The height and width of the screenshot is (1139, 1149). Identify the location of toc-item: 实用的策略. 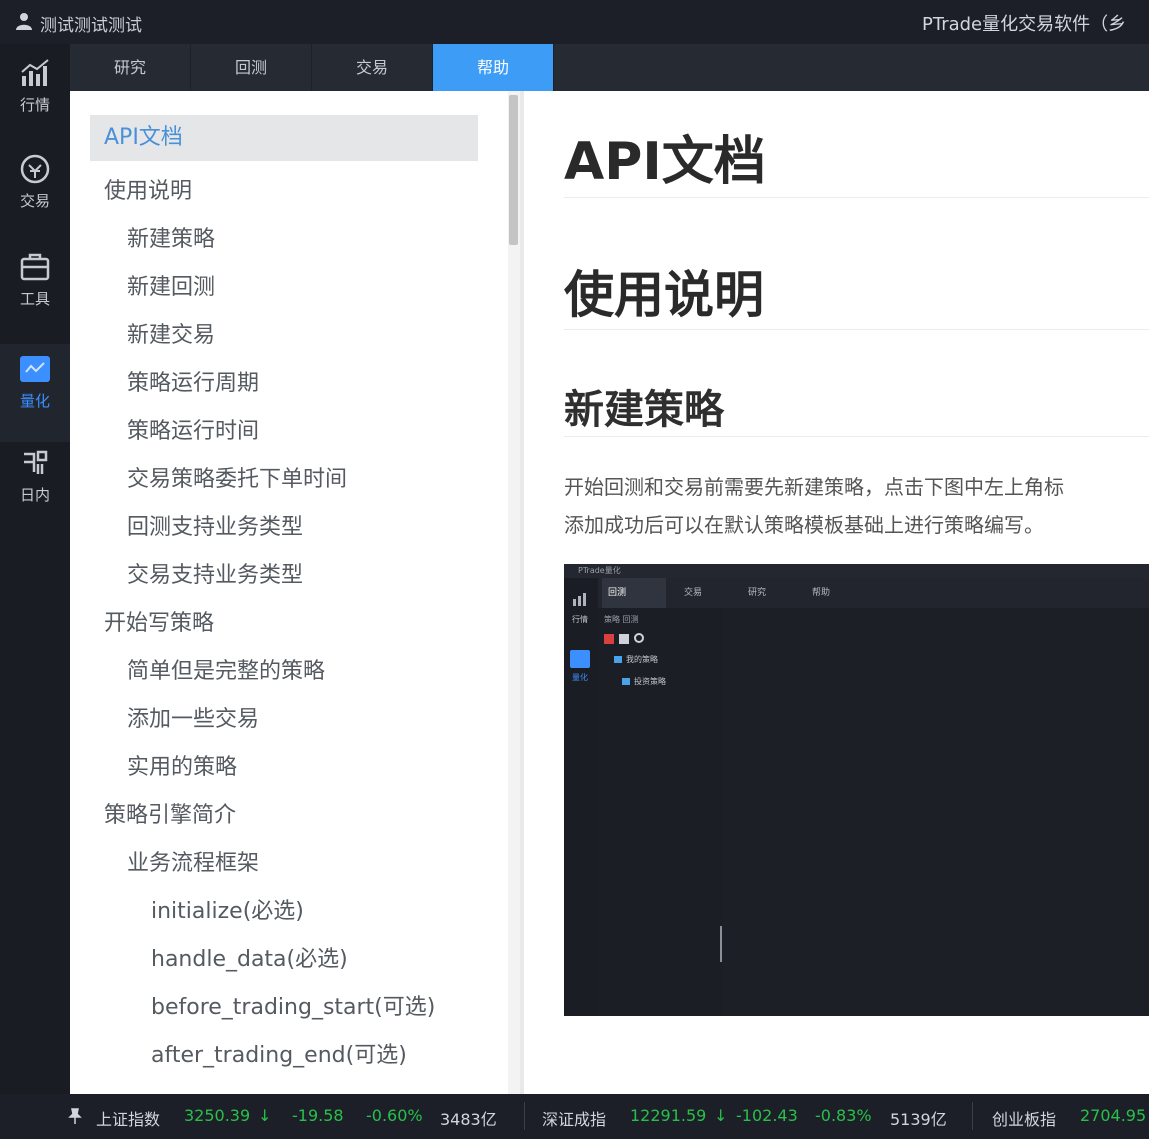
(182, 765).